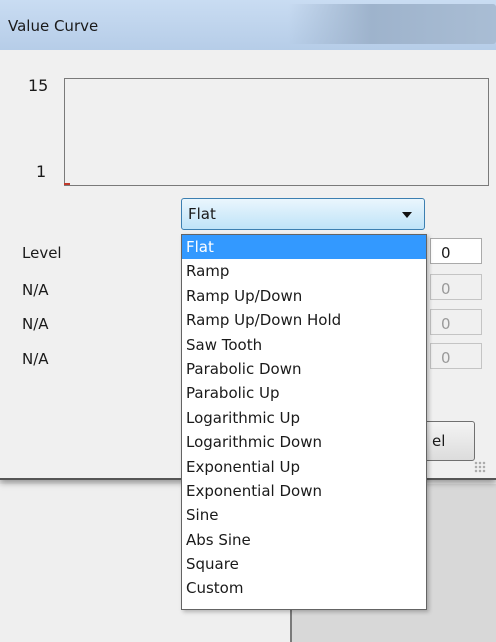 The width and height of the screenshot is (496, 642). I want to click on dropdown-option: Abs Sine, so click(304, 540).